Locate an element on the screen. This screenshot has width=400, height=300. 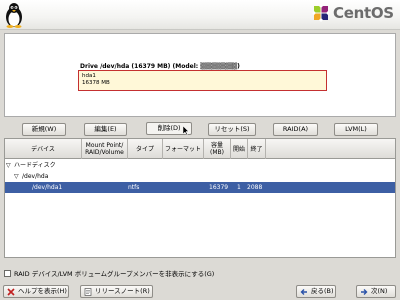
column-header-format: フォーマット is located at coordinates (183, 149).